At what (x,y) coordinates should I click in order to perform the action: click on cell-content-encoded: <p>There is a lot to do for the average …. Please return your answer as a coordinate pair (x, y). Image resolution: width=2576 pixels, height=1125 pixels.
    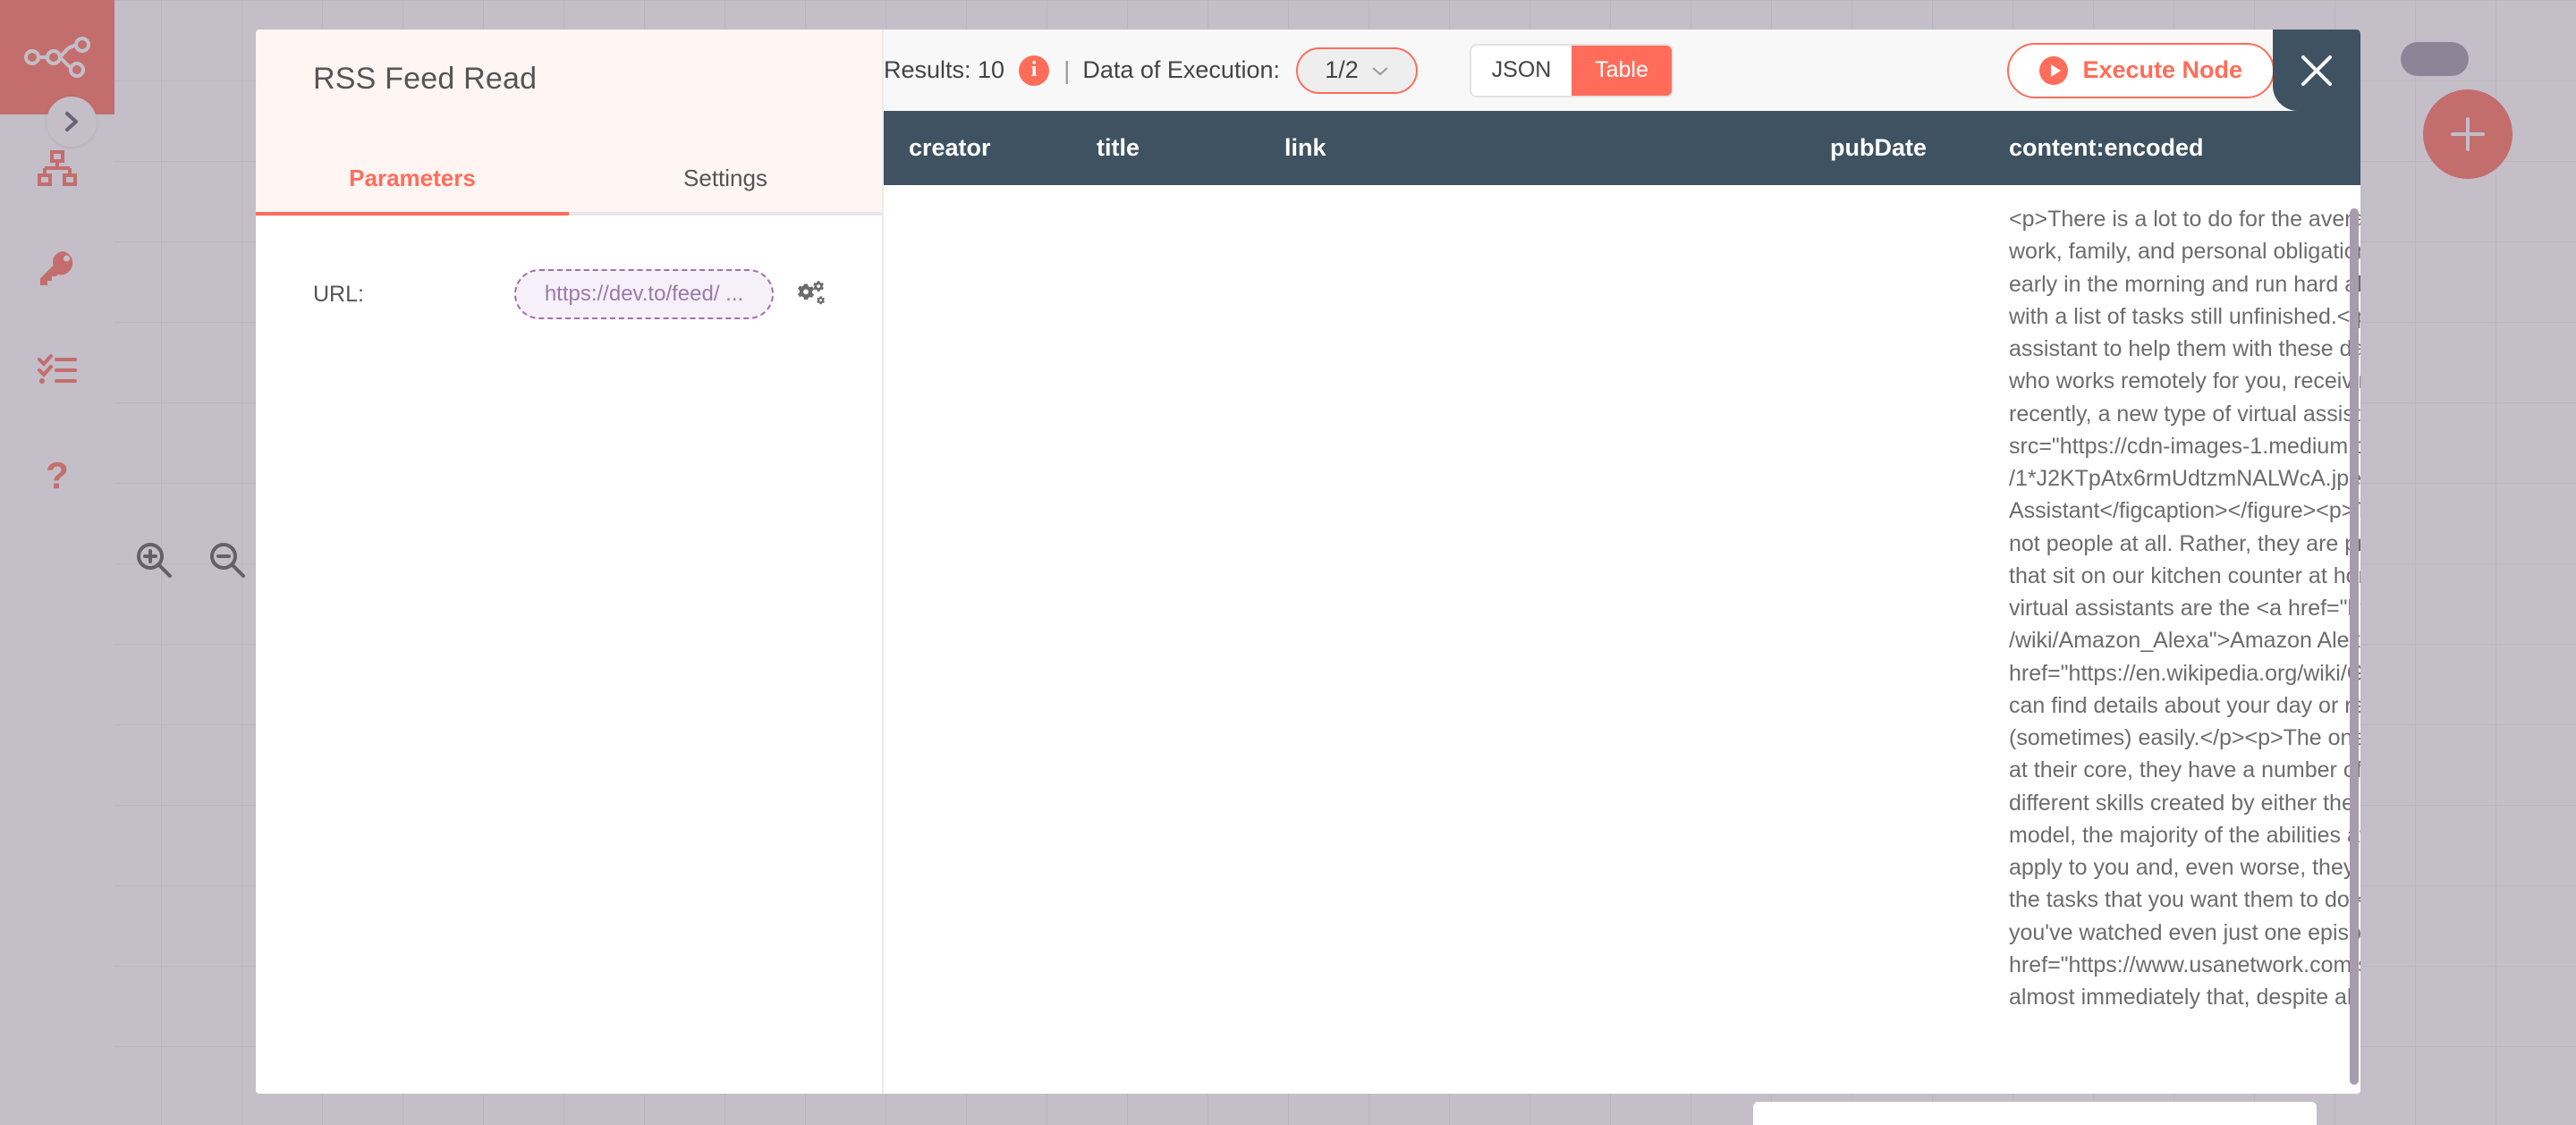
    Looking at the image, I should click on (2184, 608).